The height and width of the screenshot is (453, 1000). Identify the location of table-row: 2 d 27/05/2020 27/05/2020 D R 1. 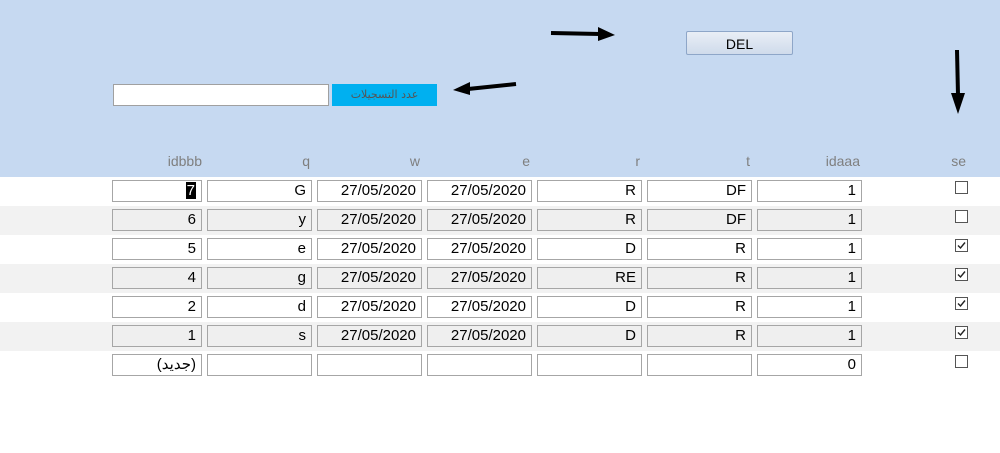
(500, 307).